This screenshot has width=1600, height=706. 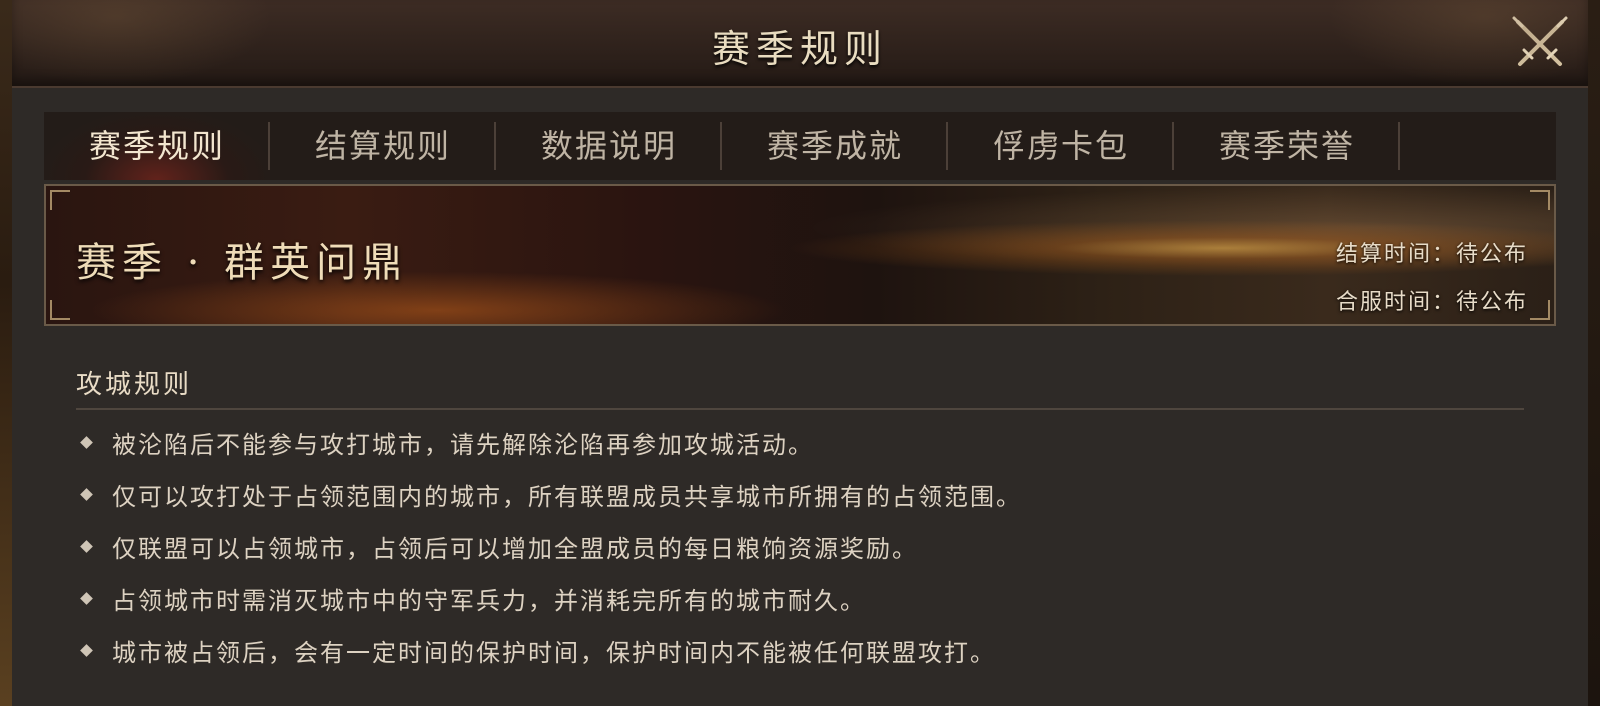 I want to click on tab-settlement-rules: 结算规则, so click(x=383, y=146).